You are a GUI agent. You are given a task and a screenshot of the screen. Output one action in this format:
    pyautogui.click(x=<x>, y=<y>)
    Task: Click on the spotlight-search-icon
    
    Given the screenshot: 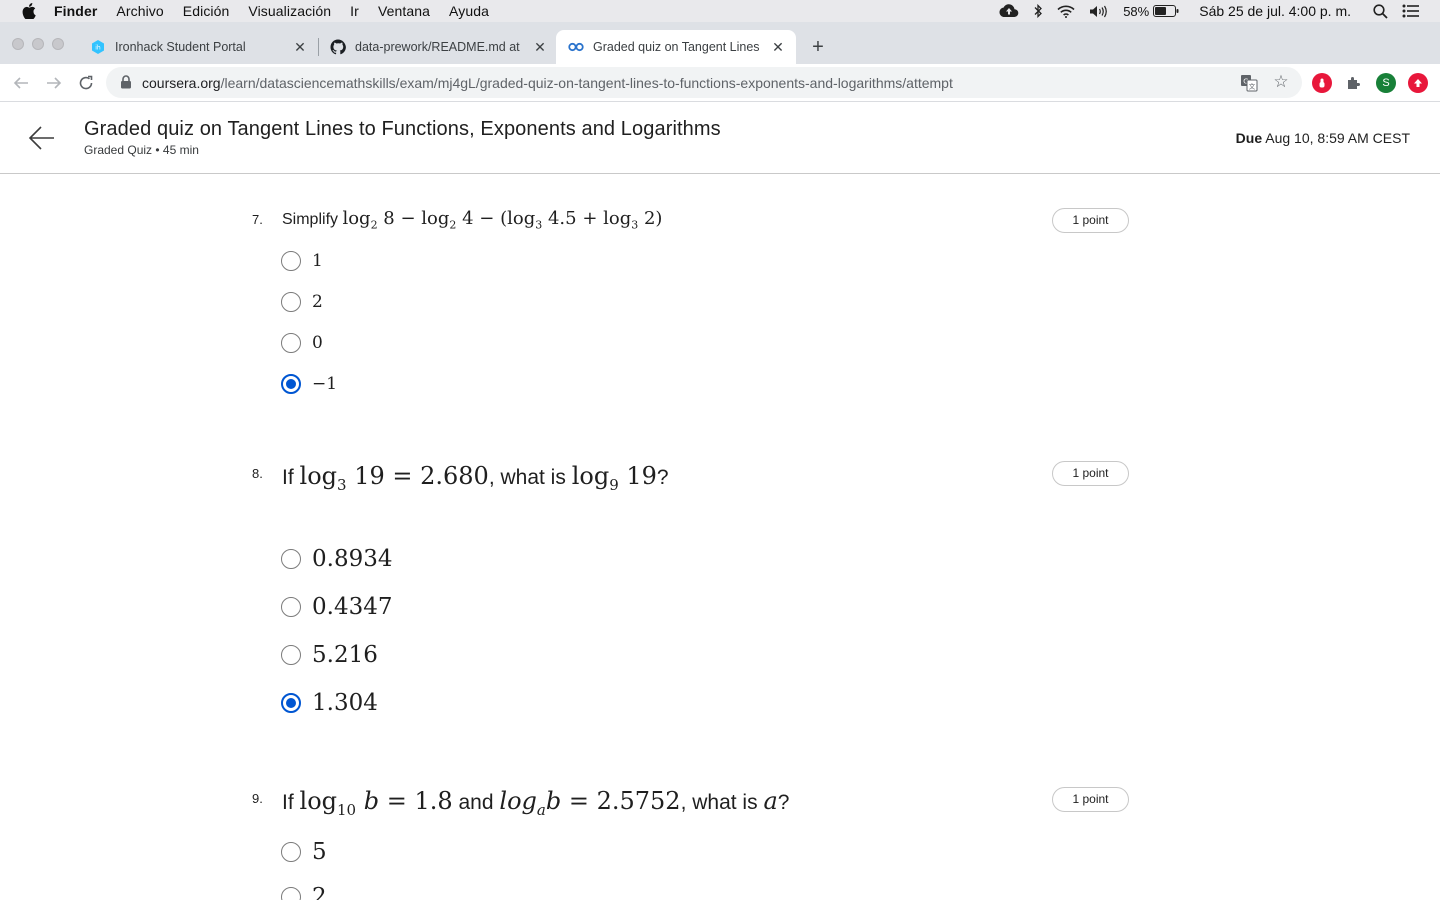 What is the action you would take?
    pyautogui.click(x=1380, y=11)
    